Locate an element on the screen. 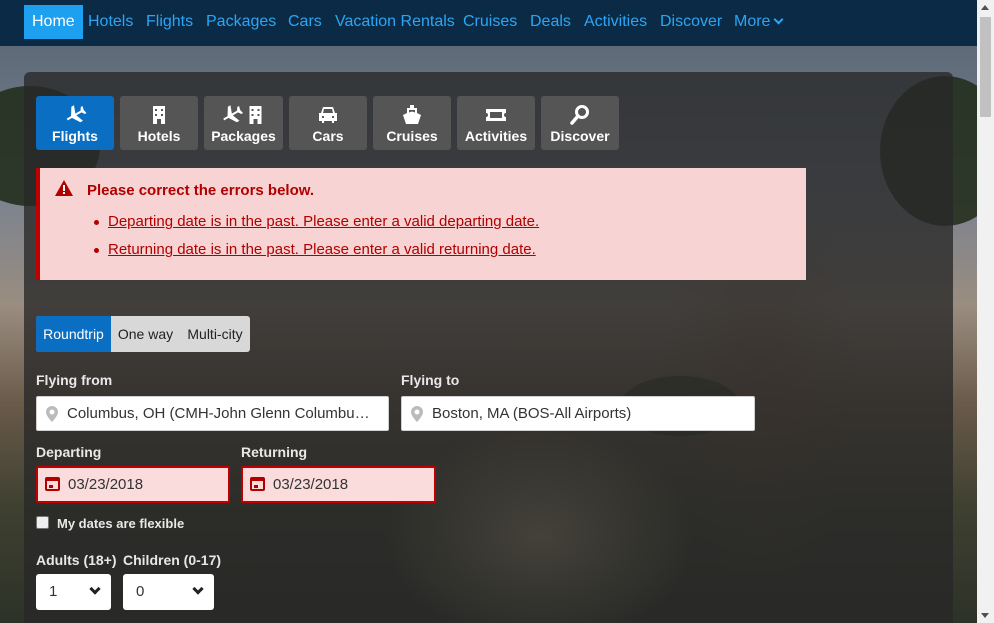 The image size is (994, 623). nav-discover: Discover is located at coordinates (691, 22).